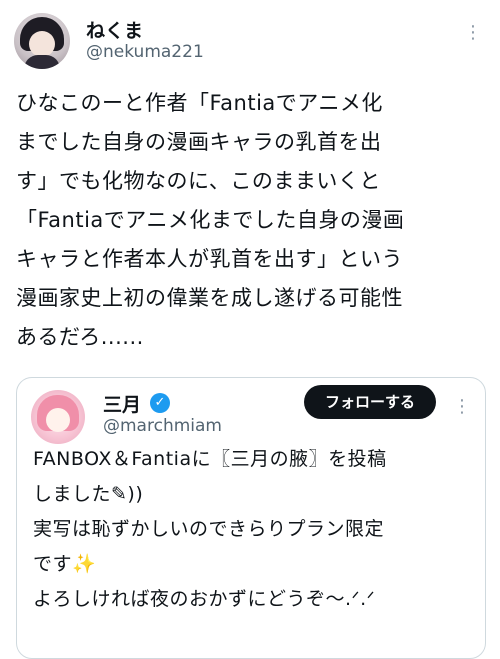 The height and width of the screenshot is (659, 500). I want to click on quoted-line: 実写は恥ずかしいのできらりプラン限定, so click(209, 529).